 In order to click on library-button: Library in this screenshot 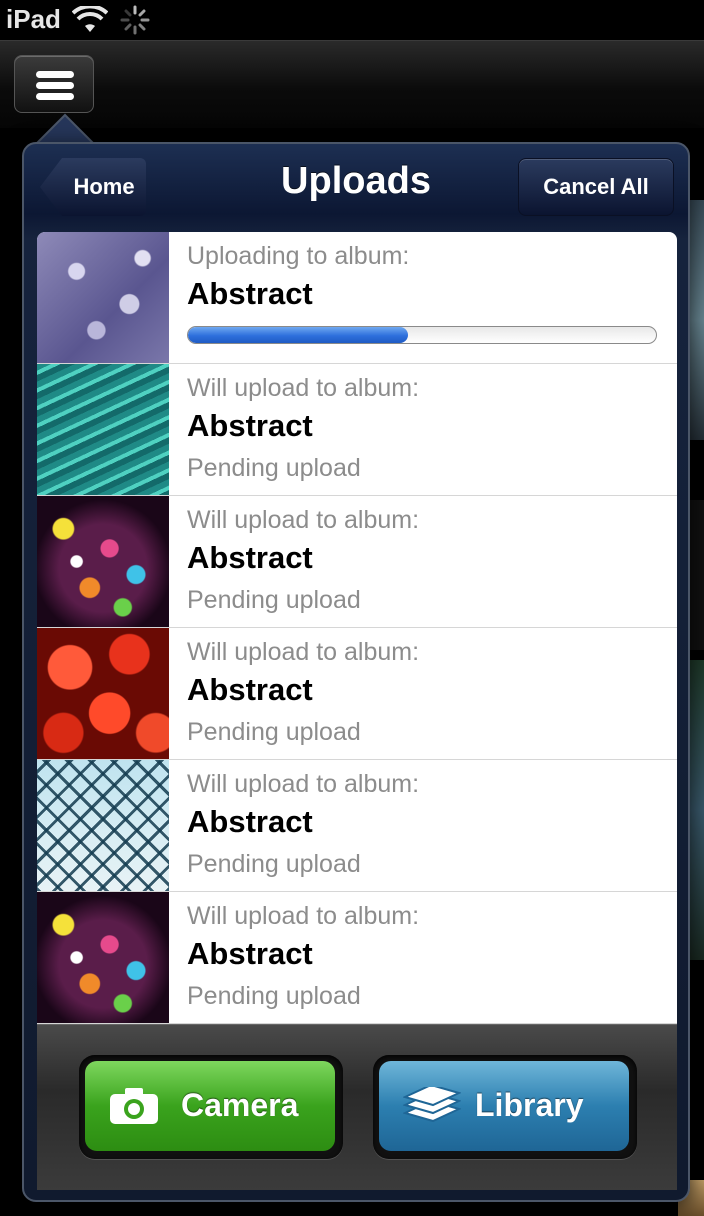, I will do `click(504, 1106)`.